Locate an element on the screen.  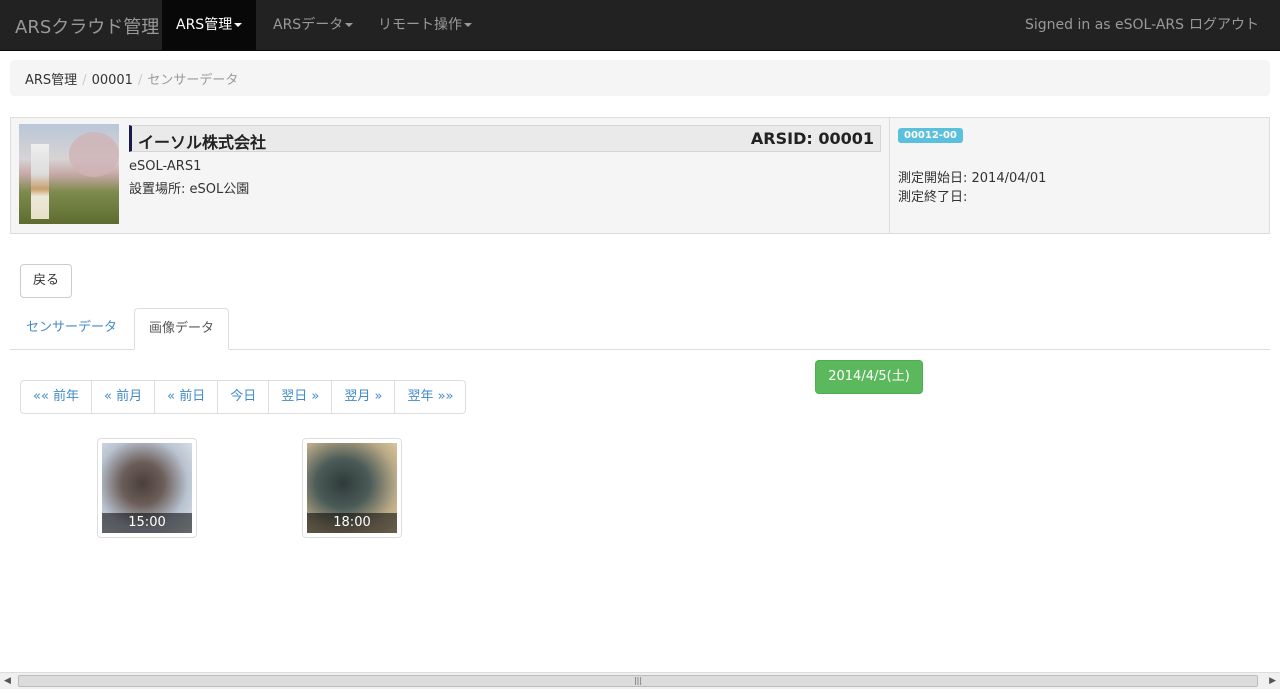
current-date-button: 2014/4/5(土) is located at coordinates (869, 377).